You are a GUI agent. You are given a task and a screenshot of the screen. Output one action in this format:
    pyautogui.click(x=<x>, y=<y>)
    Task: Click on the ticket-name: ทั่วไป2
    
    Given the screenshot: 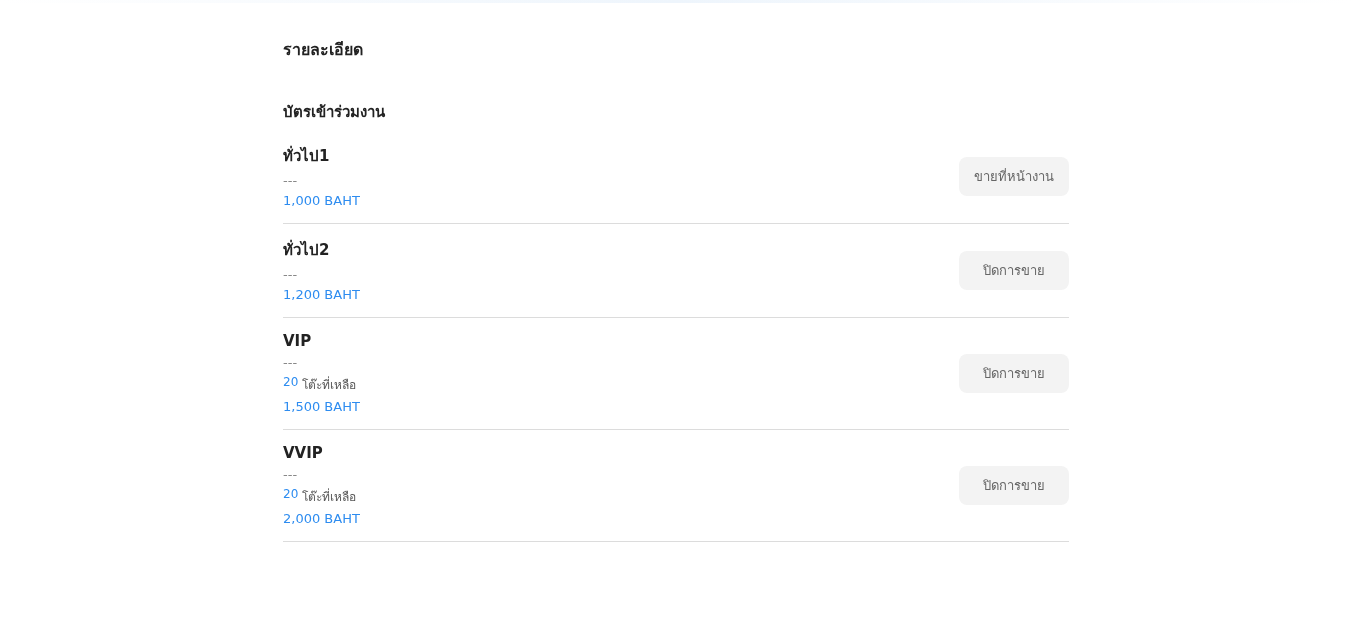 What is the action you would take?
    pyautogui.click(x=307, y=249)
    